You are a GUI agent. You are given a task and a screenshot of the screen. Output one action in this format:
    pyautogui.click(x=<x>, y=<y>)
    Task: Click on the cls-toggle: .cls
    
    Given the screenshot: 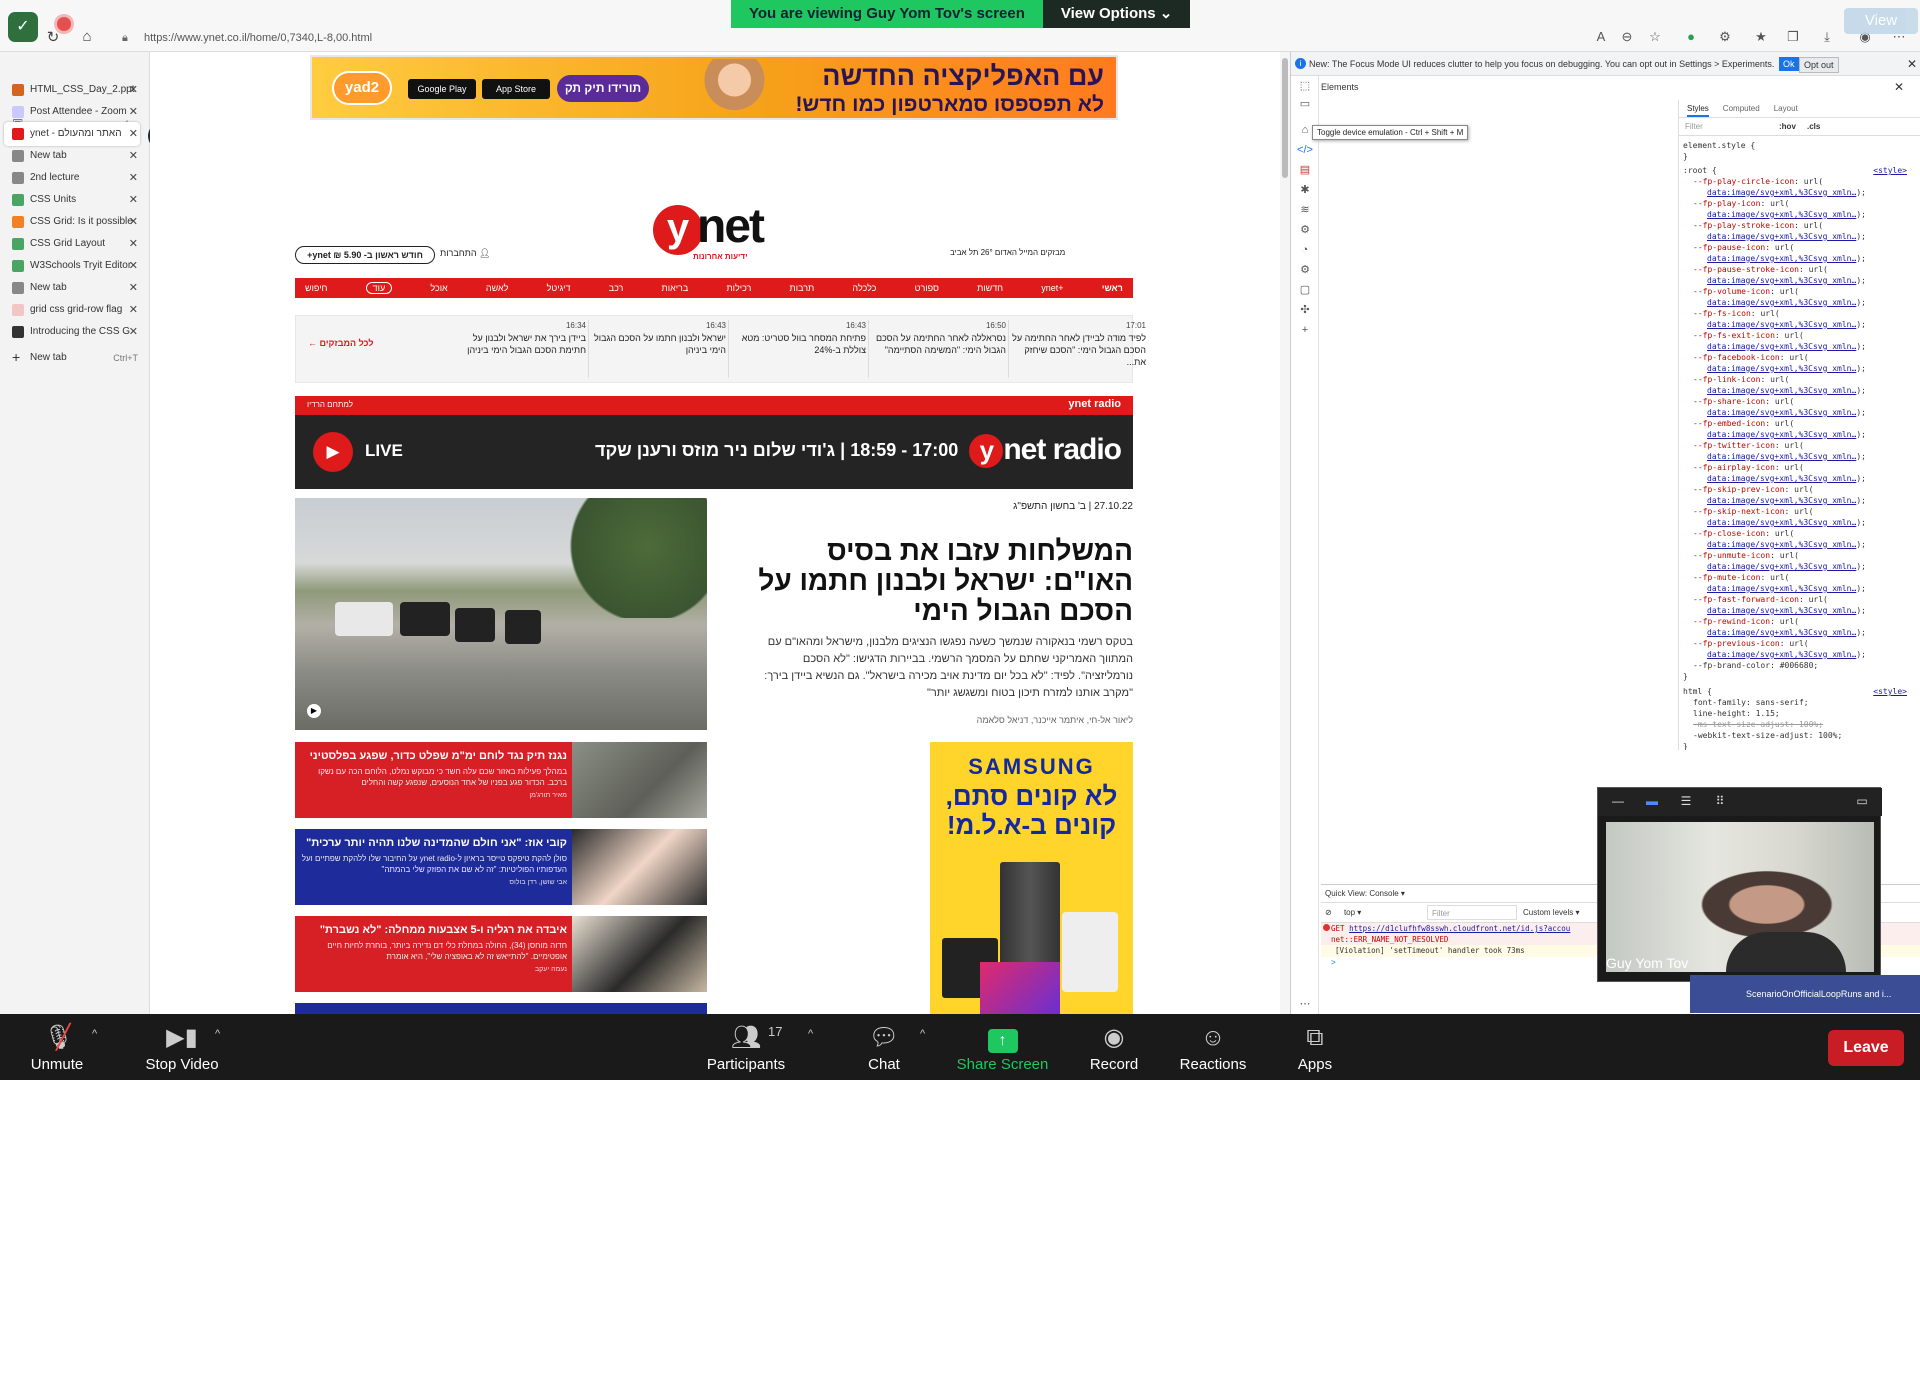 What is the action you would take?
    pyautogui.click(x=1813, y=127)
    